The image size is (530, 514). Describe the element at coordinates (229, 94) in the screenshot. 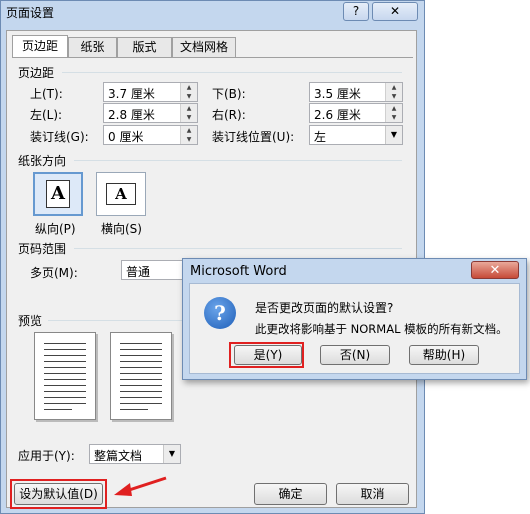

I see `bottom-margin-label: 下(B):` at that location.